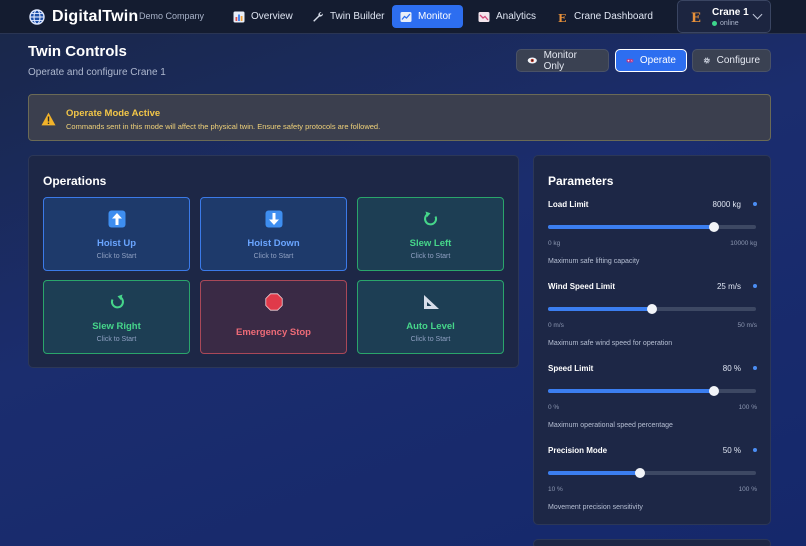  What do you see at coordinates (582, 286) in the screenshot?
I see `param-name: Wind Speed Limit` at bounding box center [582, 286].